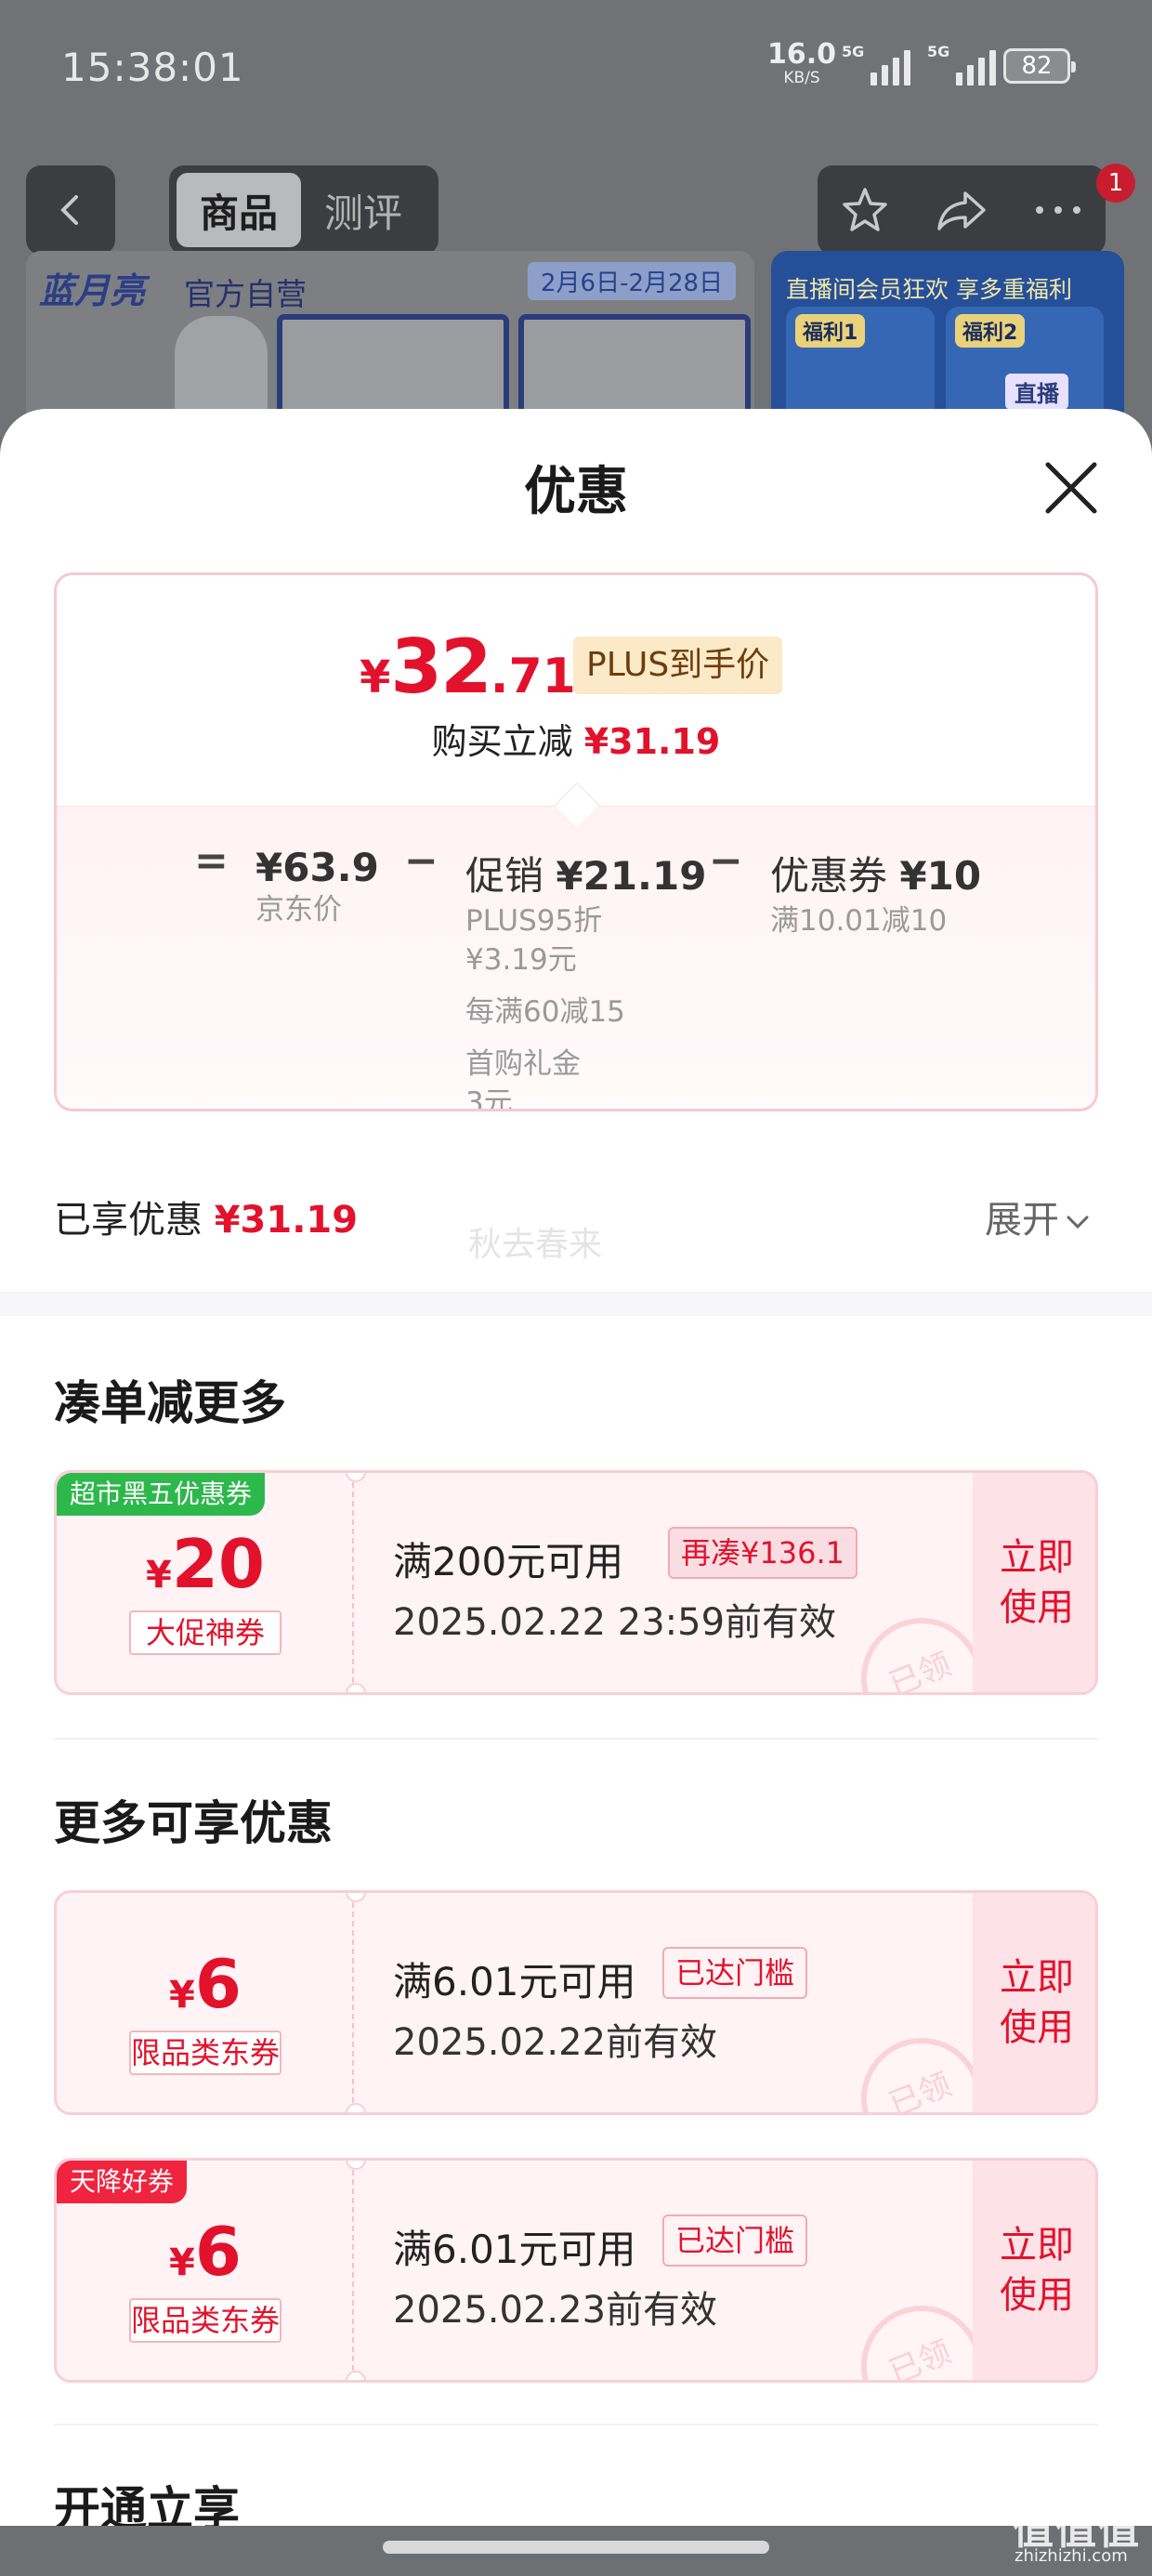  Describe the element at coordinates (576, 69) in the screenshot. I see `status-bar: 15:38:01 16.0 KB/S 5G 5G 82` at that location.